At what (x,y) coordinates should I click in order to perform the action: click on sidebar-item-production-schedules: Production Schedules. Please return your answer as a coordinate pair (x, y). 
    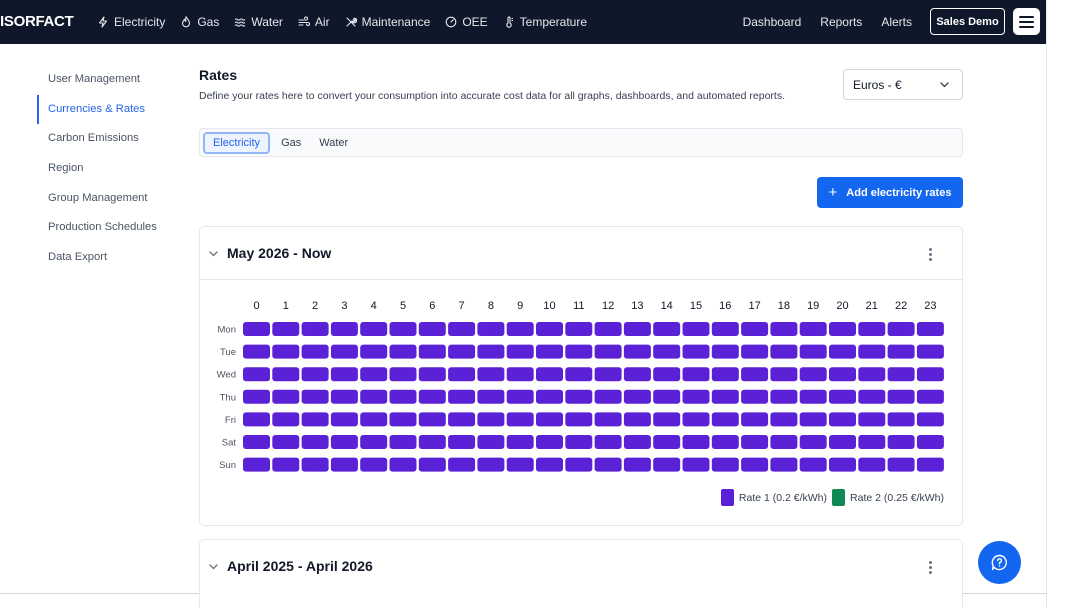
    Looking at the image, I should click on (112, 228).